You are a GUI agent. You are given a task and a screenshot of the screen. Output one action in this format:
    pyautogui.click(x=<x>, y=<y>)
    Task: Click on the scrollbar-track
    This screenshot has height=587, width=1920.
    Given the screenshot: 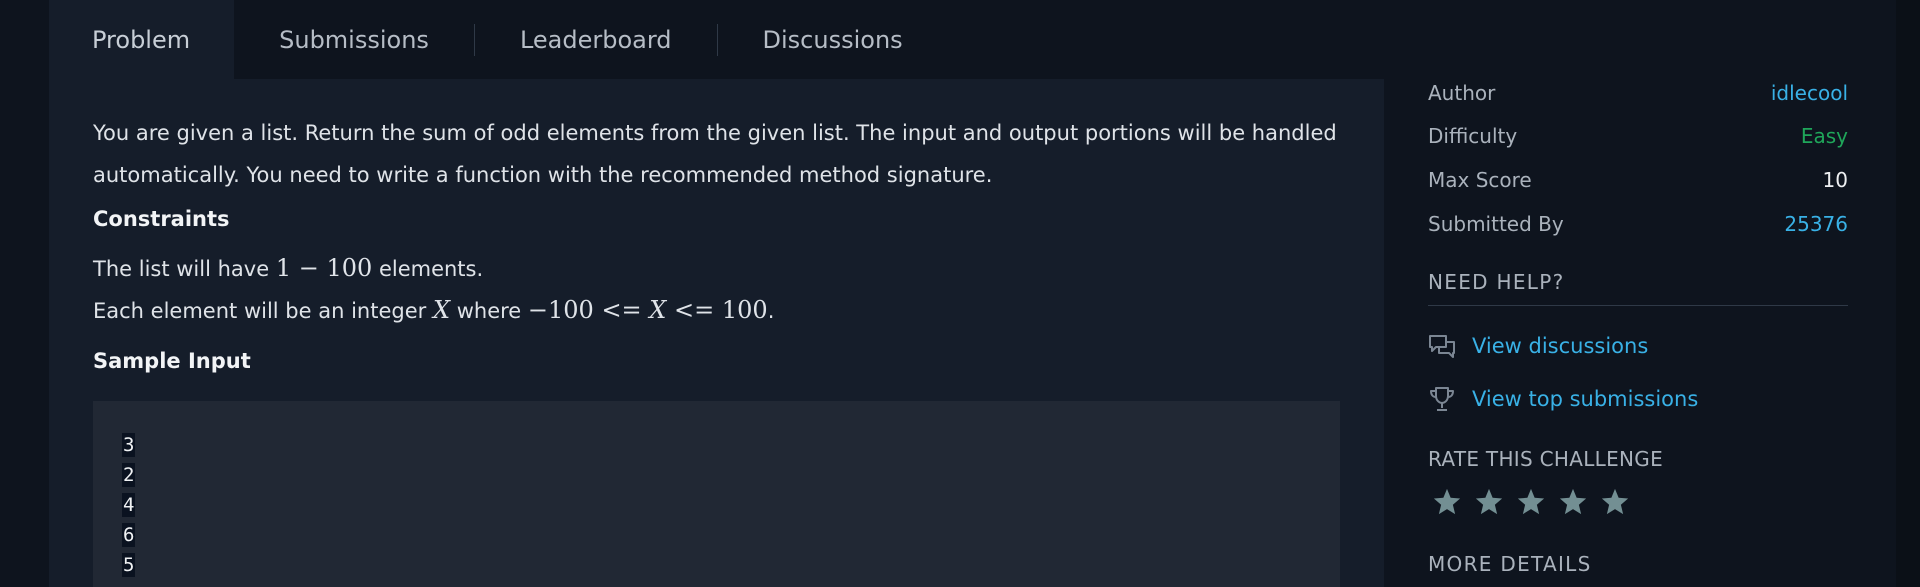 What is the action you would take?
    pyautogui.click(x=1908, y=293)
    